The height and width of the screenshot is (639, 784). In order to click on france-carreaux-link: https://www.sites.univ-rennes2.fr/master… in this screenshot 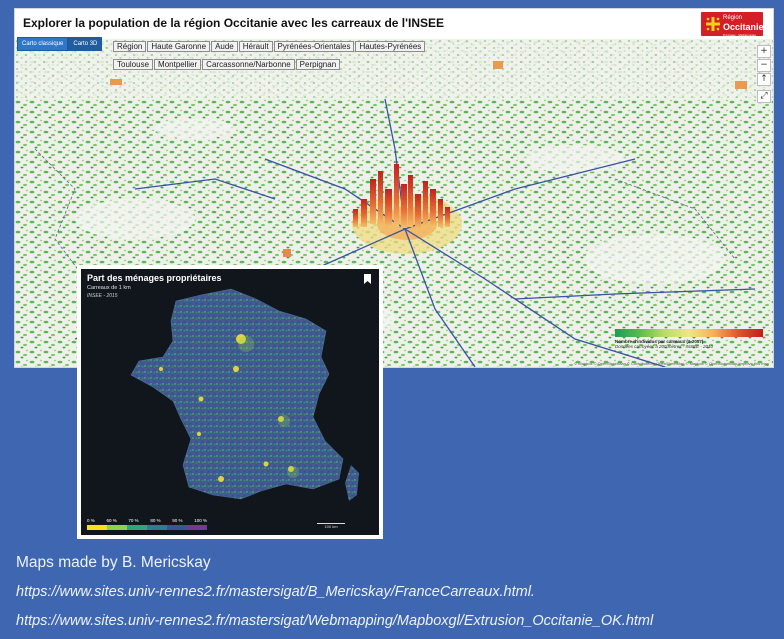, I will do `click(275, 592)`.